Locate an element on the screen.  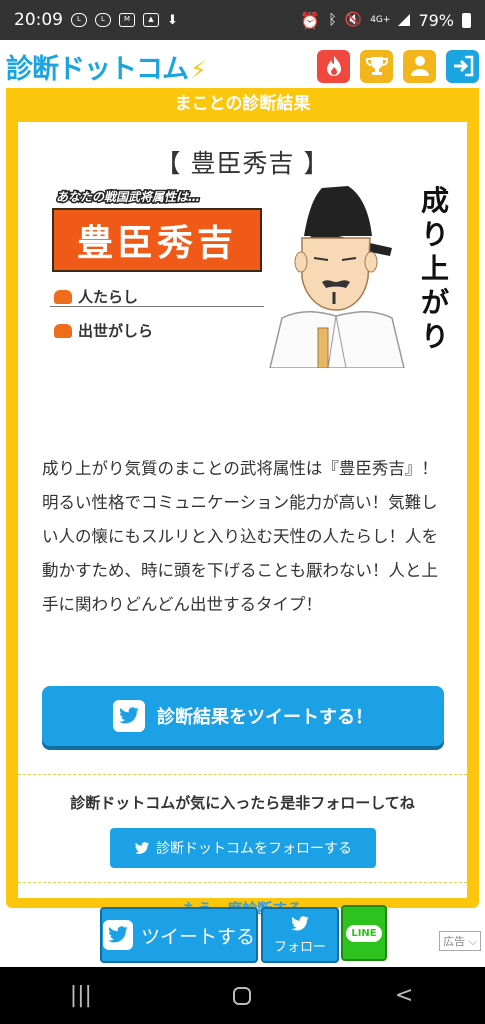
user-icon is located at coordinates (419, 66).